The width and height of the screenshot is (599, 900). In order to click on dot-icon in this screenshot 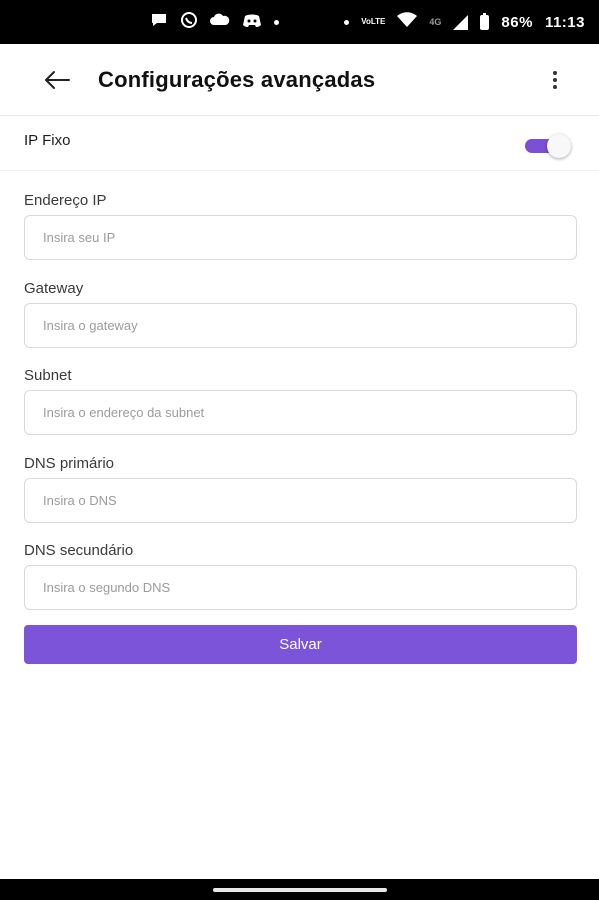, I will do `click(347, 22)`.